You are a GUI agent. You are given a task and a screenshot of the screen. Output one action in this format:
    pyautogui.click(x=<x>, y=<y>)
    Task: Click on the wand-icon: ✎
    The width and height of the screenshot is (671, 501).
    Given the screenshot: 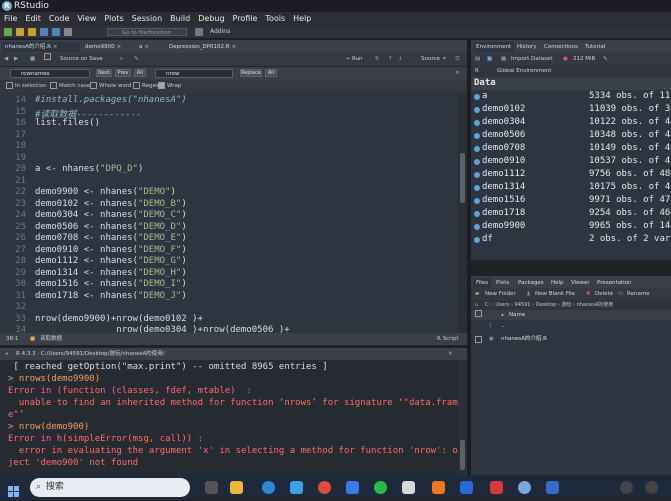 What is the action you would take?
    pyautogui.click(x=136, y=59)
    